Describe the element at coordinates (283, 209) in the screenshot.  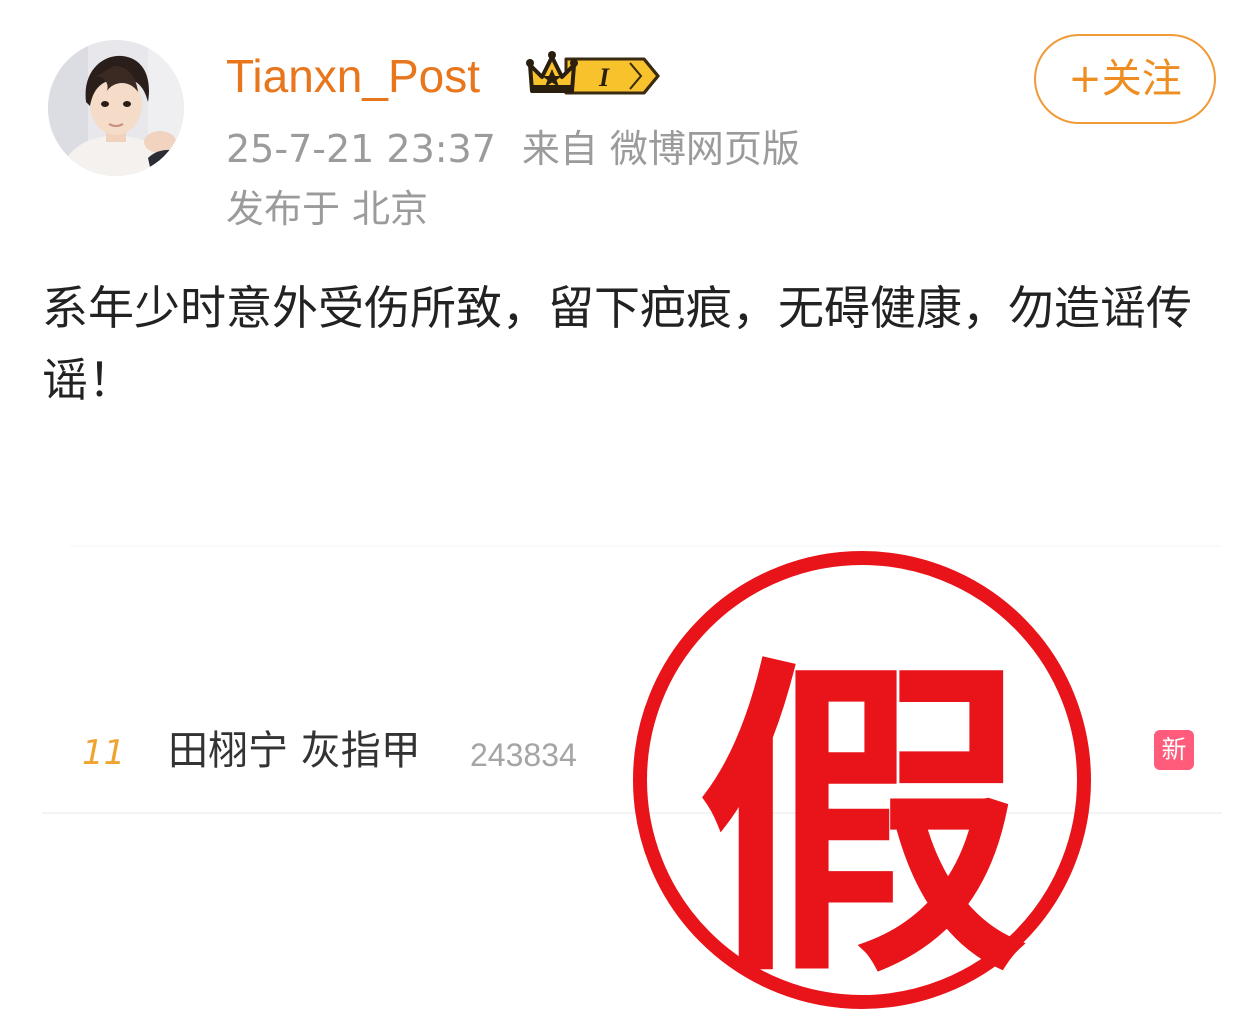
I see `location-prefix: 发布于` at that location.